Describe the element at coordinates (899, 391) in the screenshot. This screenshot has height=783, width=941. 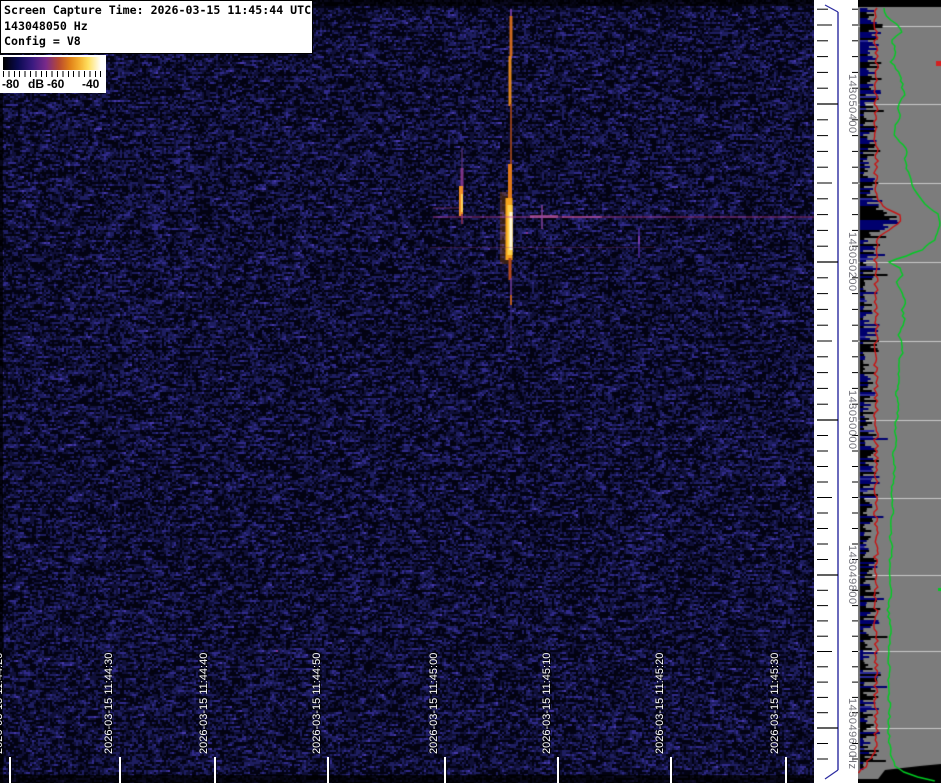
I see `spectrum-graph` at that location.